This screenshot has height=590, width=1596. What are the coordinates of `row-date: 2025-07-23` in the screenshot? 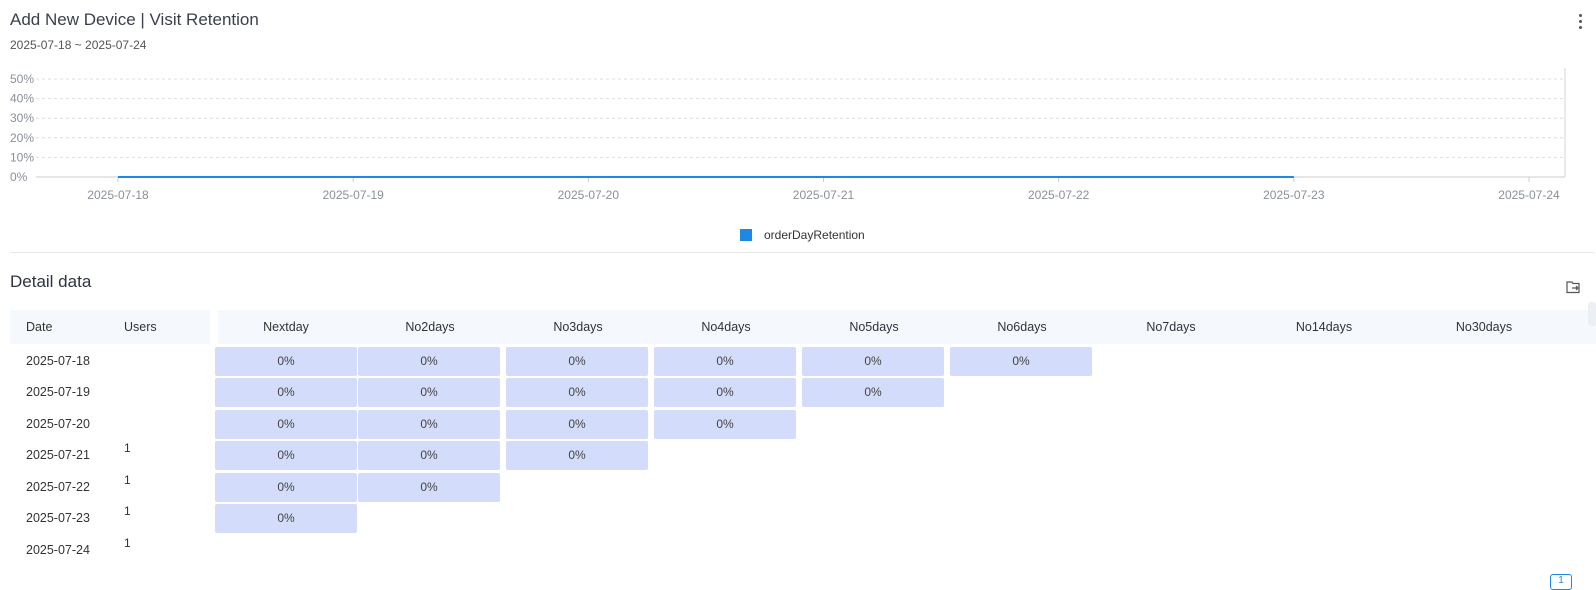 It's located at (58, 518).